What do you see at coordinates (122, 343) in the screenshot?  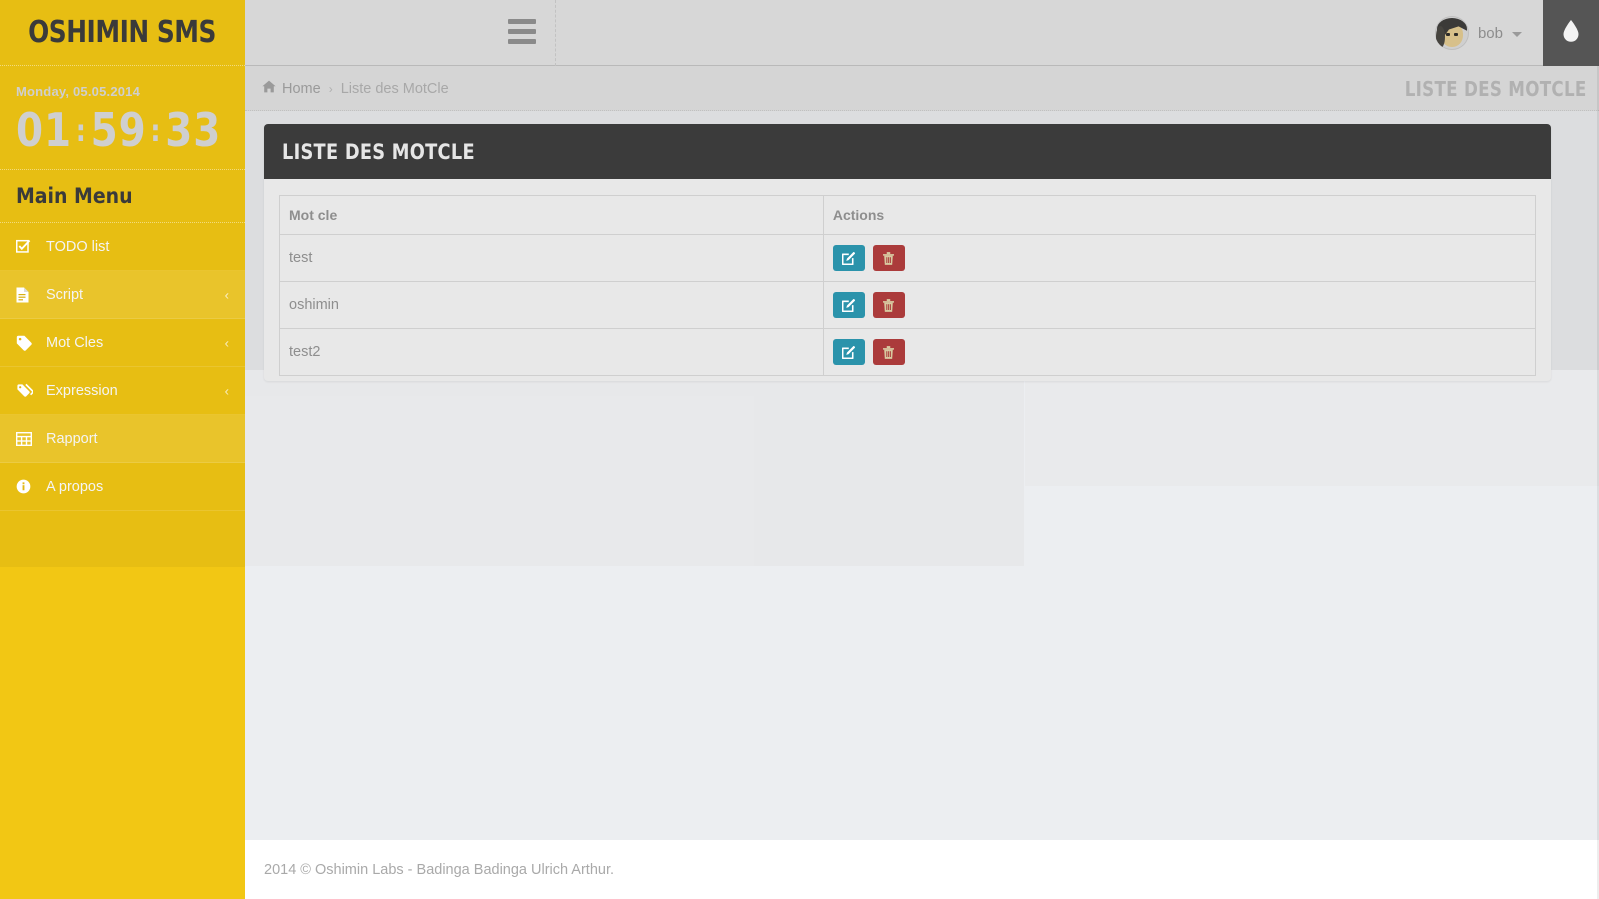 I see `sidebar-item-mot-cles: Mot Cles ‹` at bounding box center [122, 343].